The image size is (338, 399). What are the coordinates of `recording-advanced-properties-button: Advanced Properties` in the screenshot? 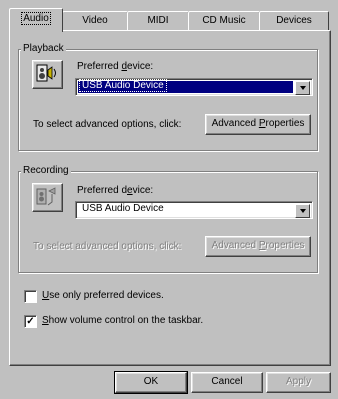 It's located at (258, 246).